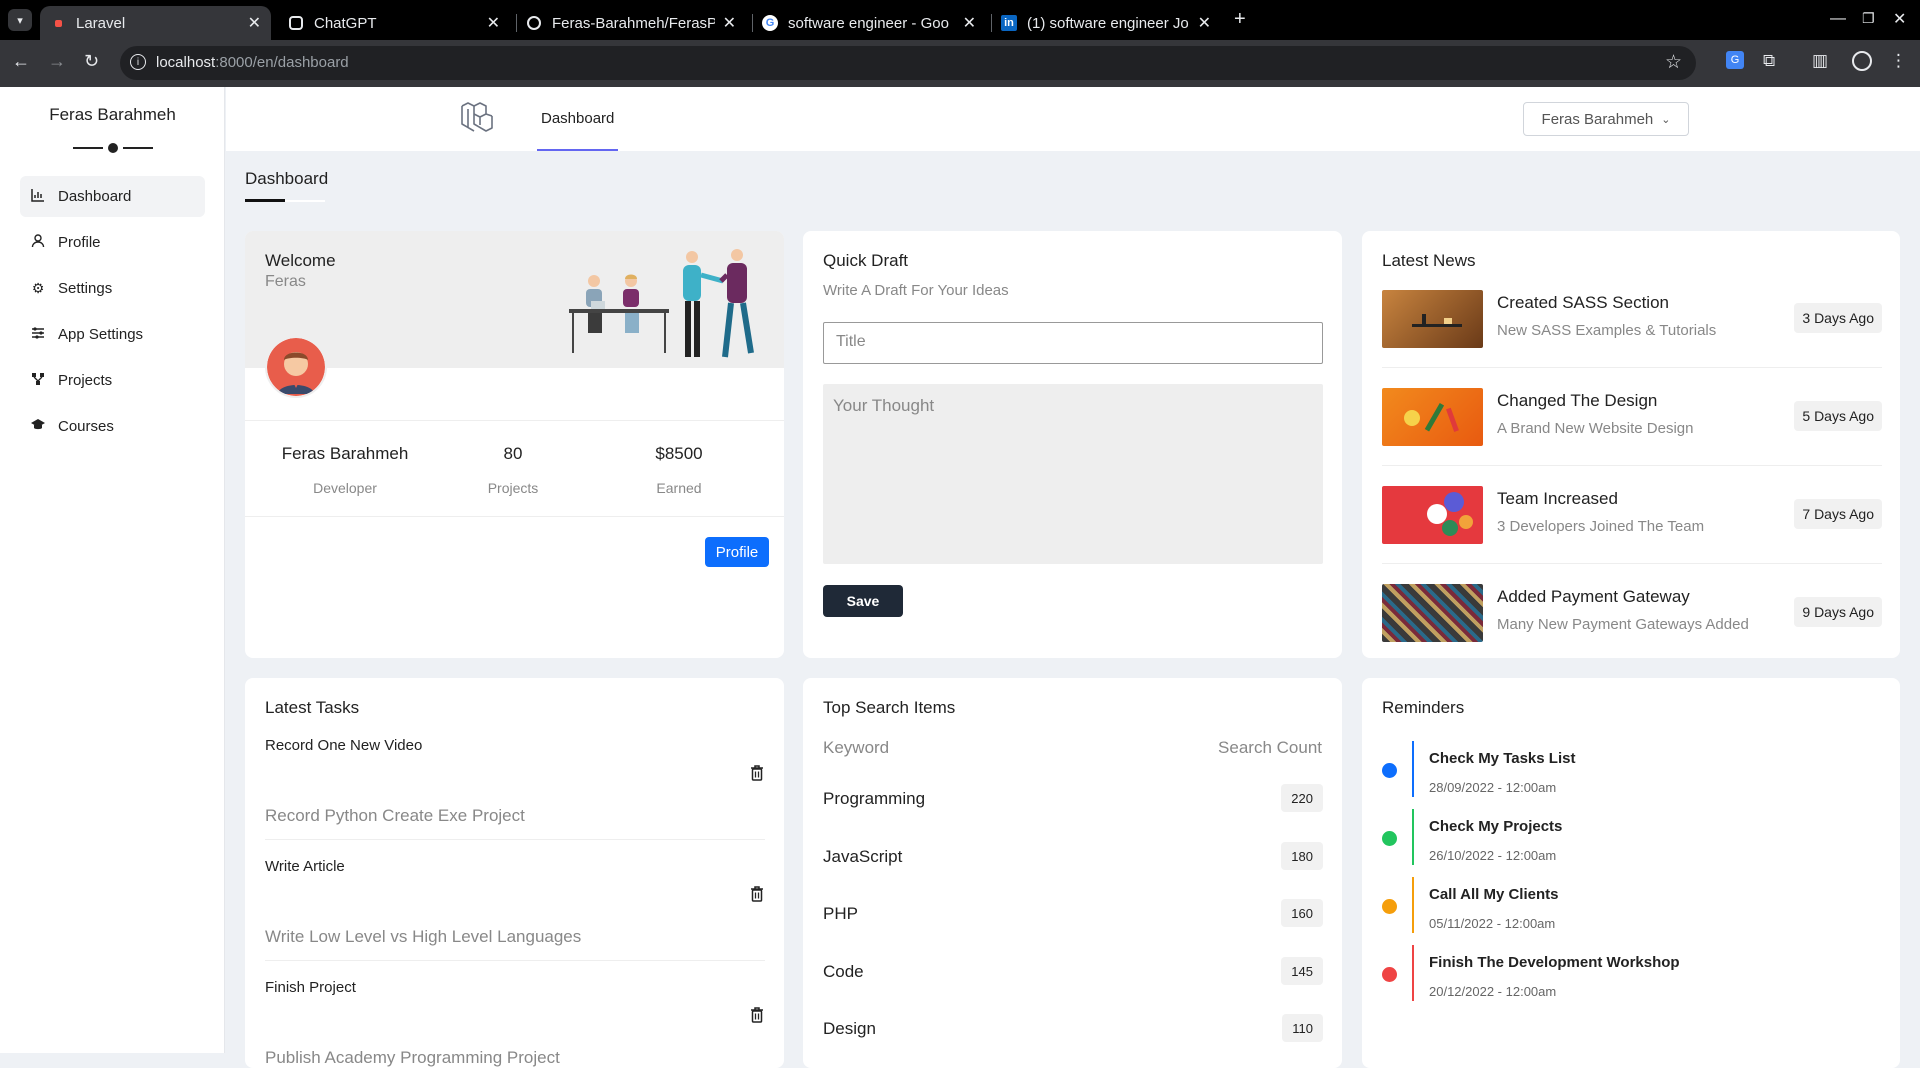 This screenshot has width=1920, height=1068. I want to click on reminder-item: Check My Tasks List 28/09/2022 - 12:00am, so click(1632, 773).